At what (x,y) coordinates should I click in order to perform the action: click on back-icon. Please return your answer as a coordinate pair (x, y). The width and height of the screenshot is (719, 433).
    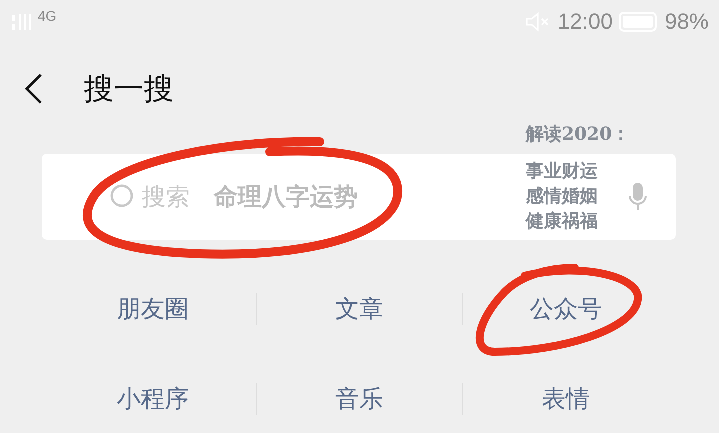
    Looking at the image, I should click on (34, 89).